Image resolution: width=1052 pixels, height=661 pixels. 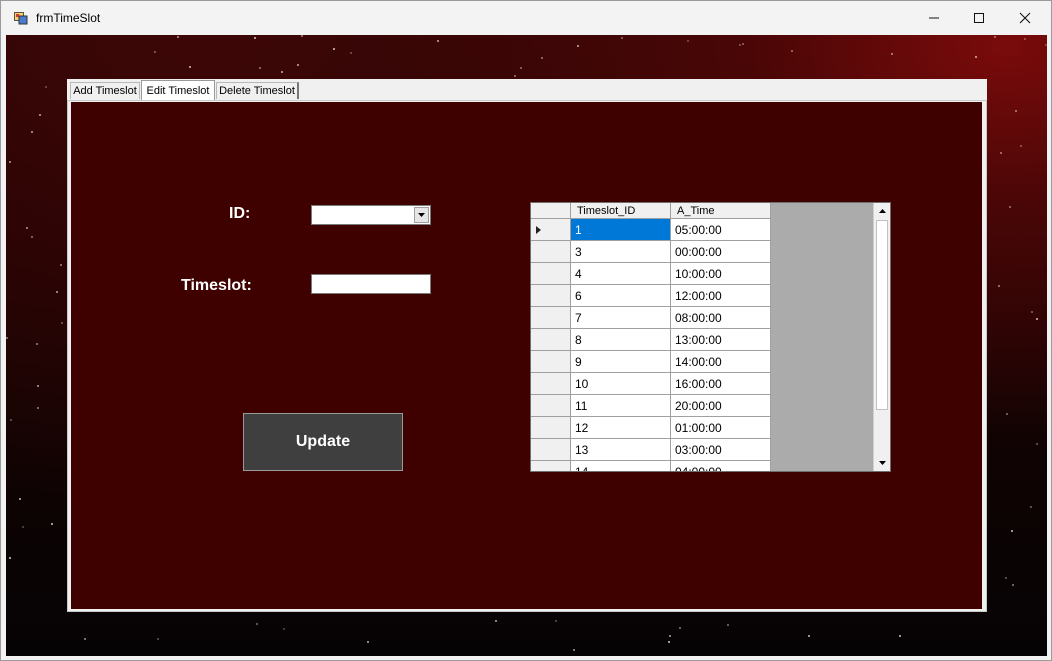 What do you see at coordinates (882, 315) in the screenshot?
I see `scroll-thumb` at bounding box center [882, 315].